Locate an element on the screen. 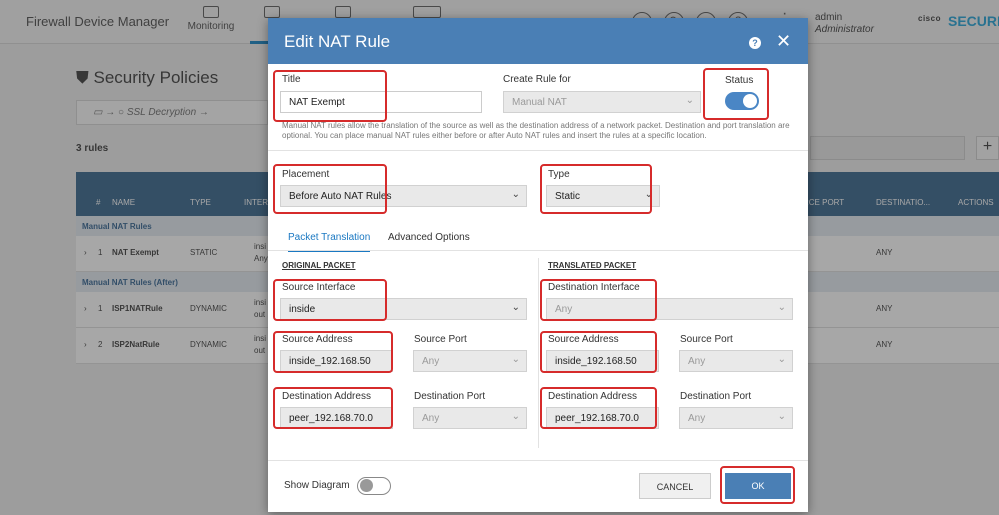  help-icon: ? is located at coordinates (755, 43).